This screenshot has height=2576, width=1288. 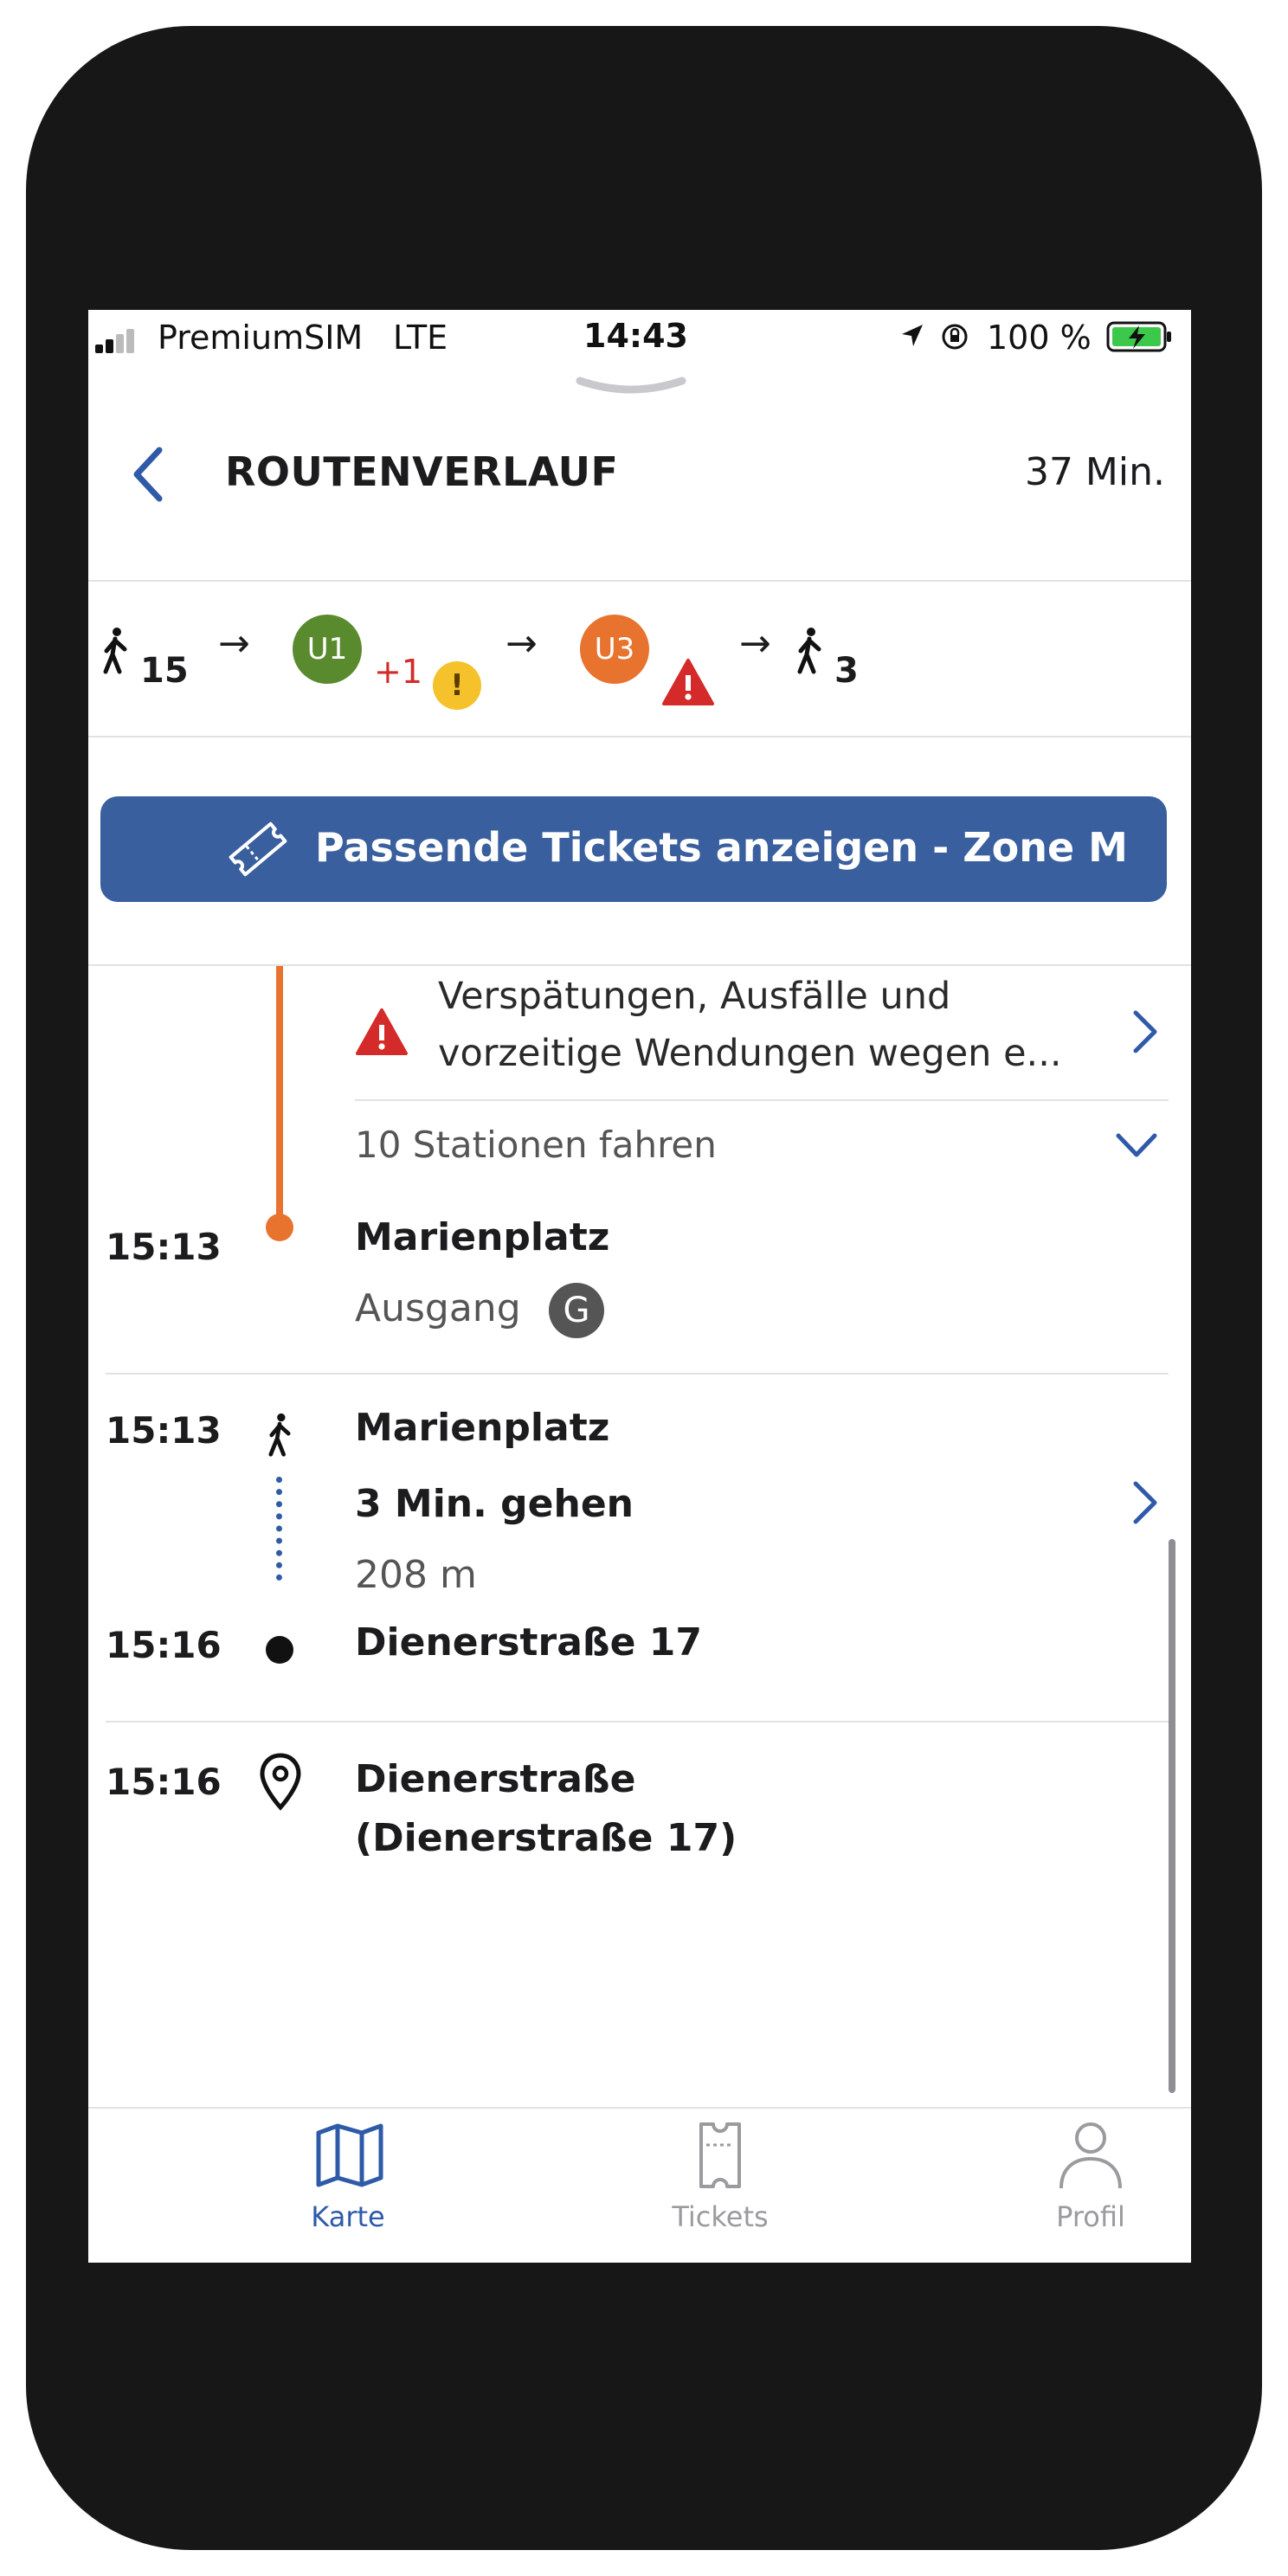 What do you see at coordinates (614, 649) in the screenshot?
I see `line-badge-u3: U3` at bounding box center [614, 649].